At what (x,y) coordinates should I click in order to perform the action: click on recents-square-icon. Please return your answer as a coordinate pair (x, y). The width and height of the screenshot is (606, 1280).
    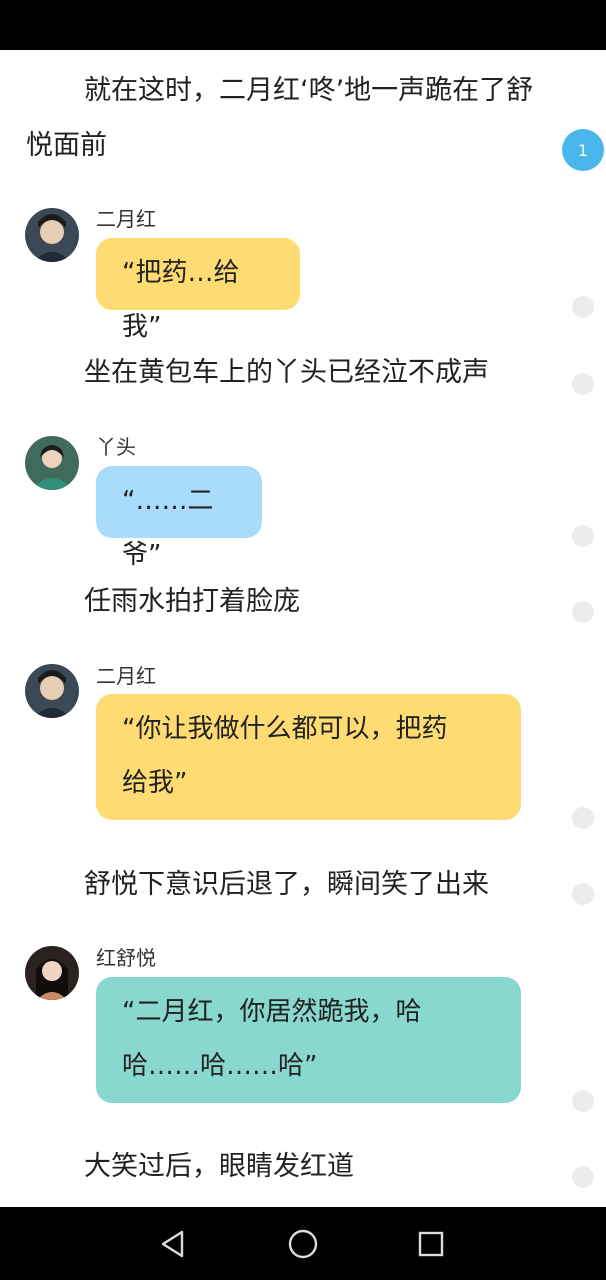
    Looking at the image, I should click on (431, 1243).